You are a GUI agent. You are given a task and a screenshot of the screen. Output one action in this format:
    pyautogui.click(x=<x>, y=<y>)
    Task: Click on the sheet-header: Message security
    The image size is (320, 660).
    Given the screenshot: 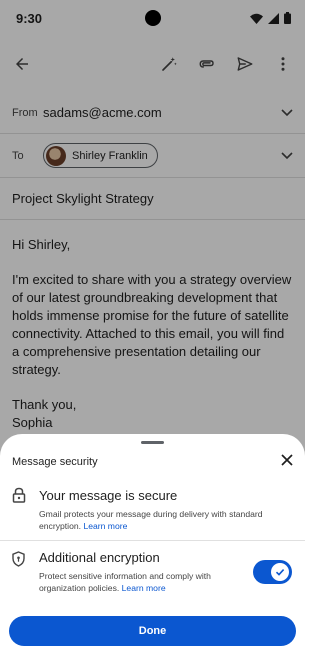 What is the action you would take?
    pyautogui.click(x=152, y=462)
    